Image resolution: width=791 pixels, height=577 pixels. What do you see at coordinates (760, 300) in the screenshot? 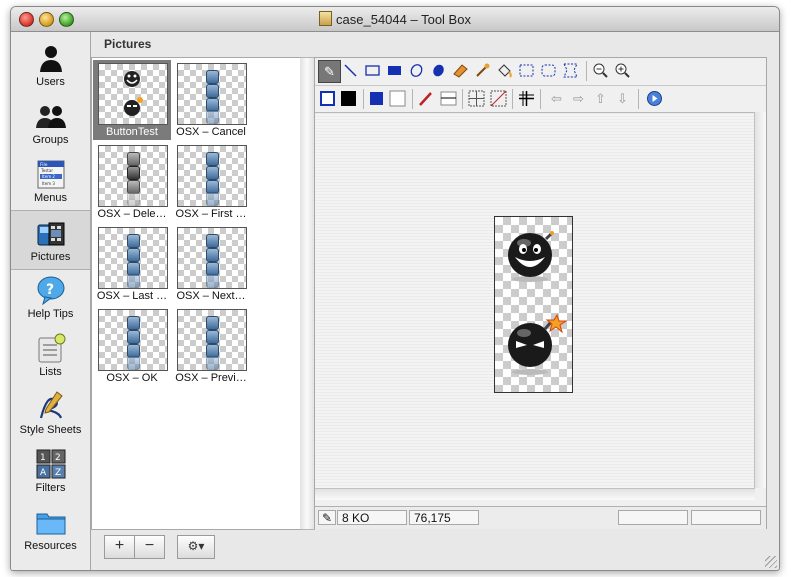
I see `canvas-vertical-scrollbar` at bounding box center [760, 300].